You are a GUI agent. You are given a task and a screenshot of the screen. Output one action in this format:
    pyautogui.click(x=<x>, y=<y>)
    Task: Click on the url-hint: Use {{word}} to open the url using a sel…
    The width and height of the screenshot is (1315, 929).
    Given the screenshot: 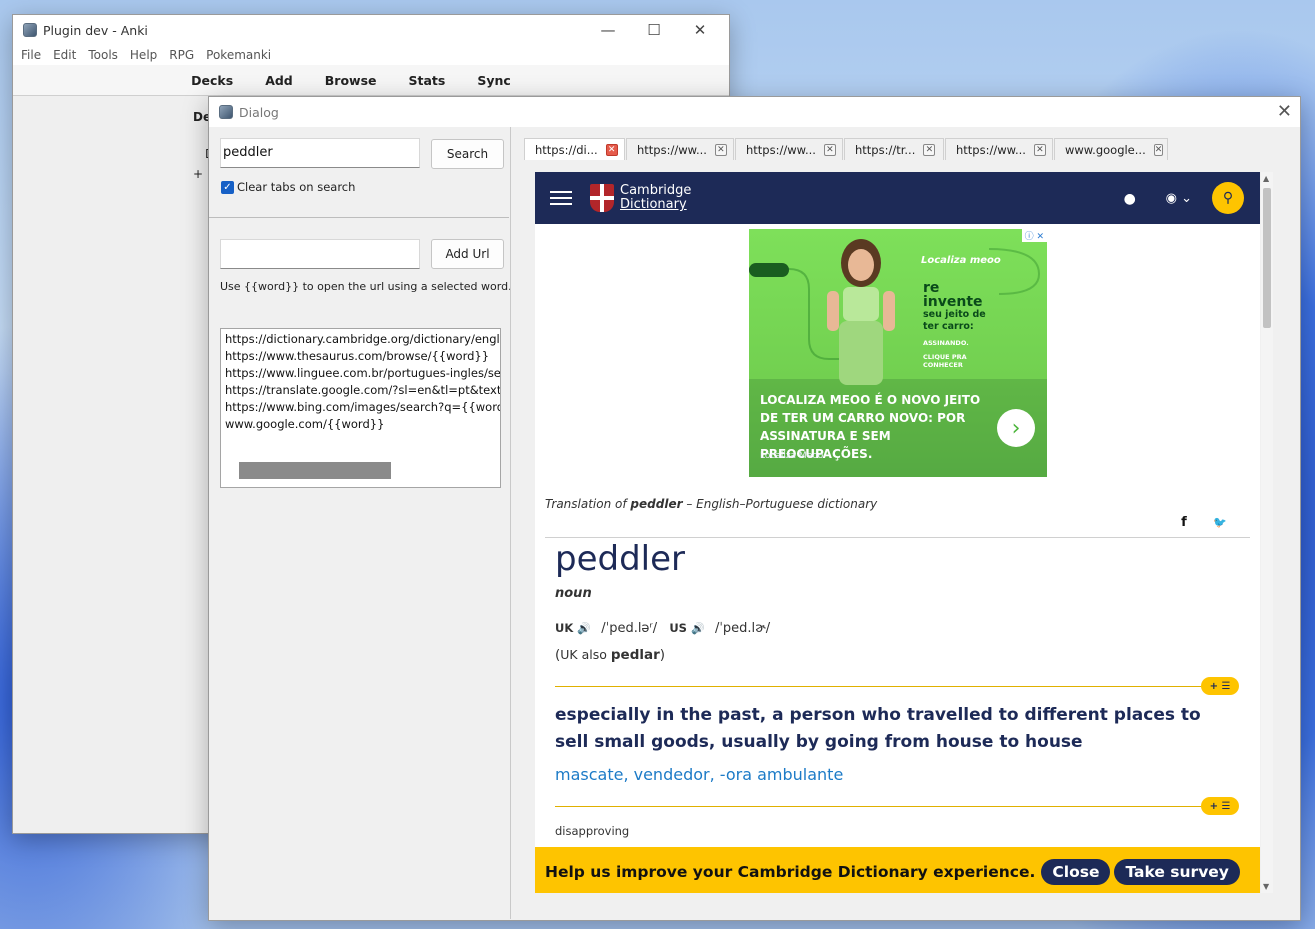 What is the action you would take?
    pyautogui.click(x=366, y=286)
    